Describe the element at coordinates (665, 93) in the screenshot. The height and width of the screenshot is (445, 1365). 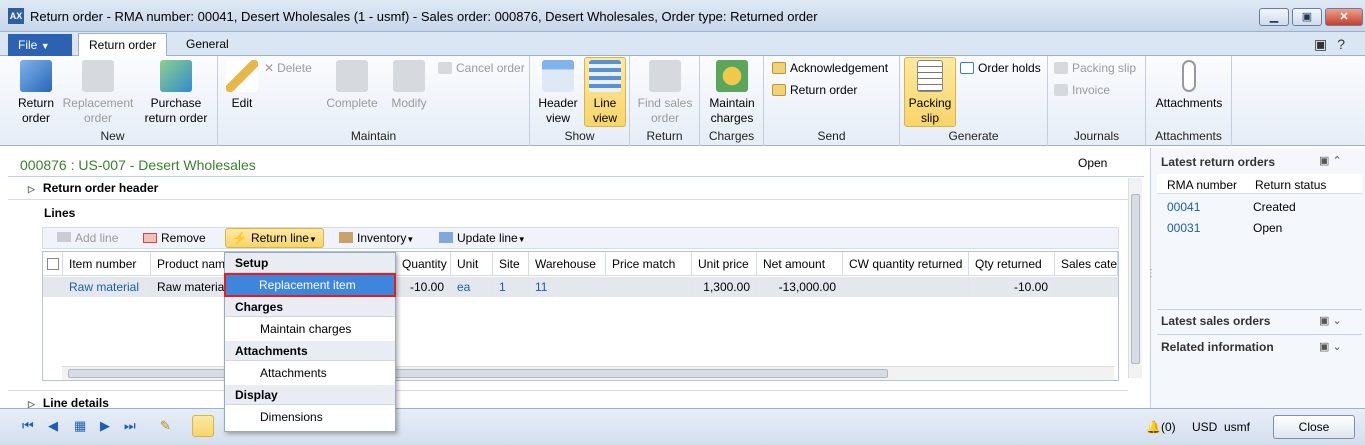
I see `find-sales-order-button: Find sales order` at that location.